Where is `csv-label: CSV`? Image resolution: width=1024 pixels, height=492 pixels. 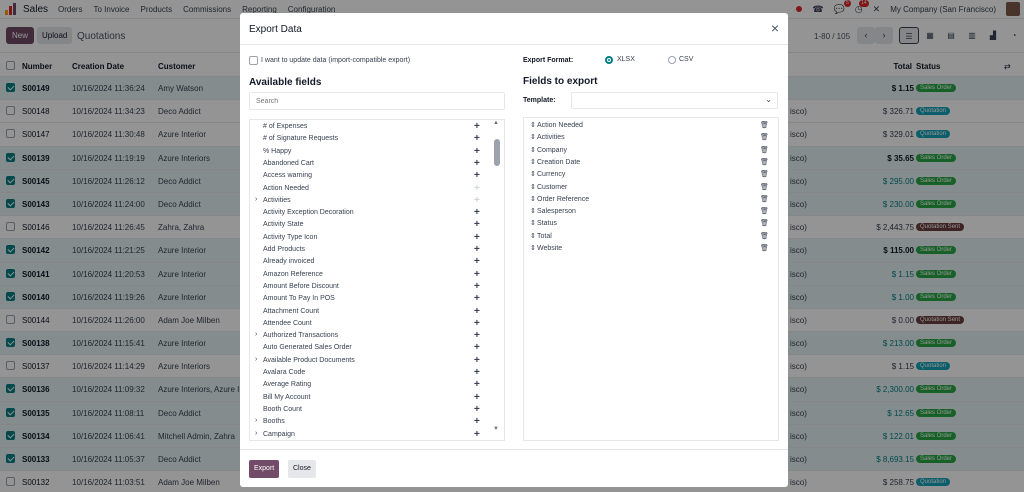
csv-label: CSV is located at coordinates (686, 59).